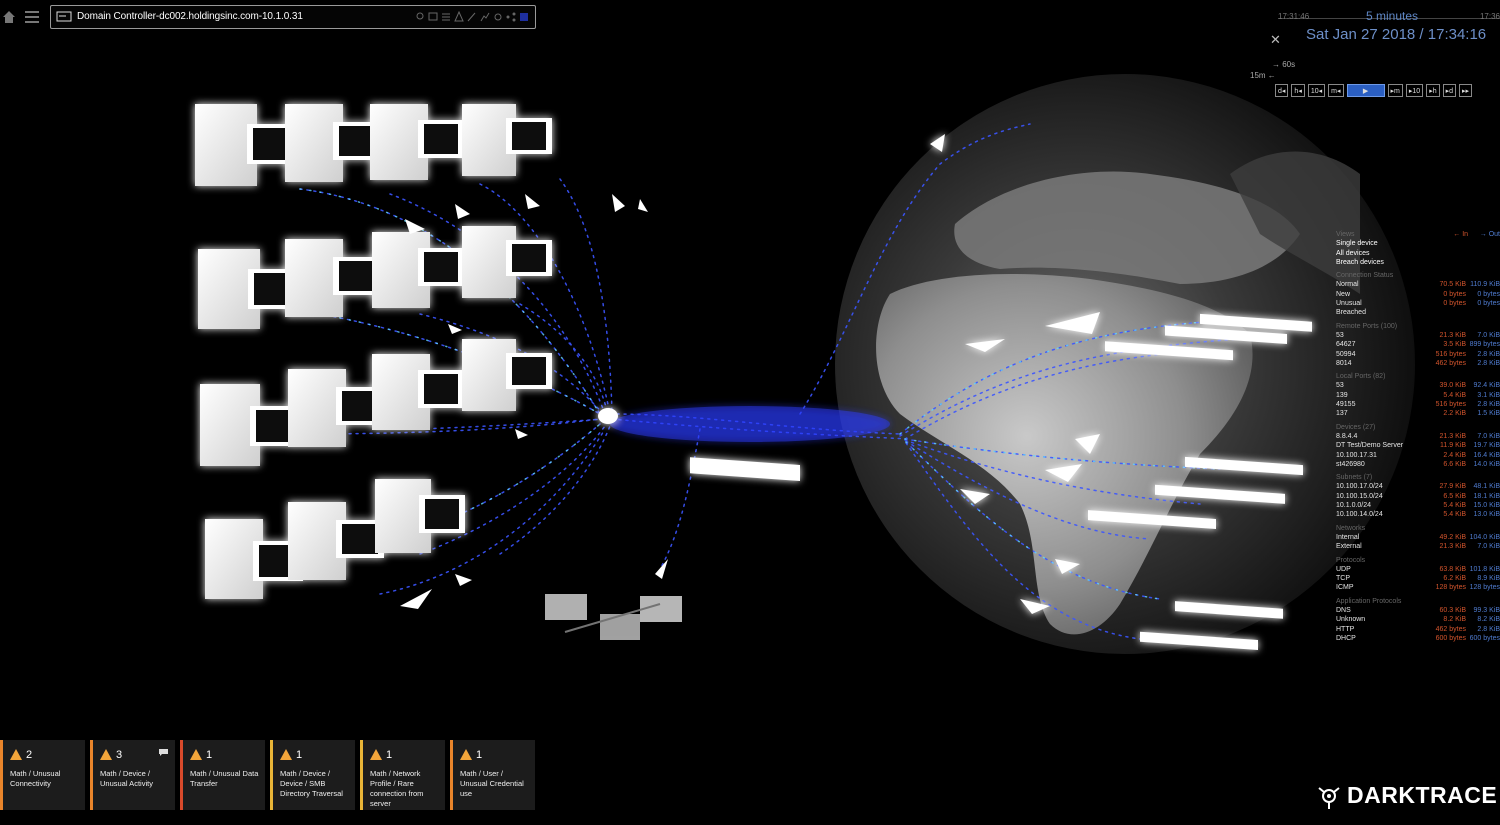 The image size is (1500, 825). Describe the element at coordinates (1418, 619) in the screenshot. I see `stats-row: Unknown 8.2 KiB 8.2 KiB` at that location.